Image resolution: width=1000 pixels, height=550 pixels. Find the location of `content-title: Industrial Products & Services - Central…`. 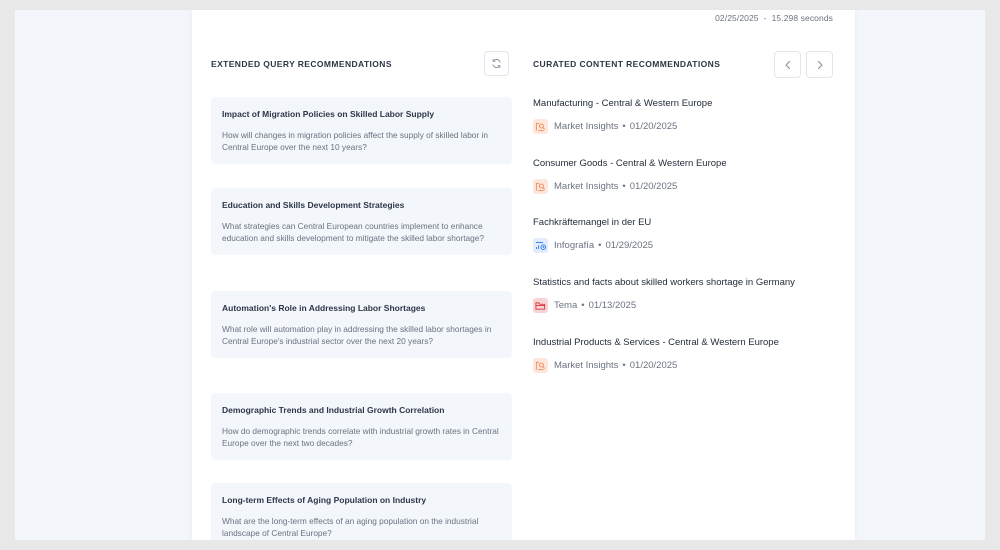

content-title: Industrial Products & Services - Central… is located at coordinates (656, 342).